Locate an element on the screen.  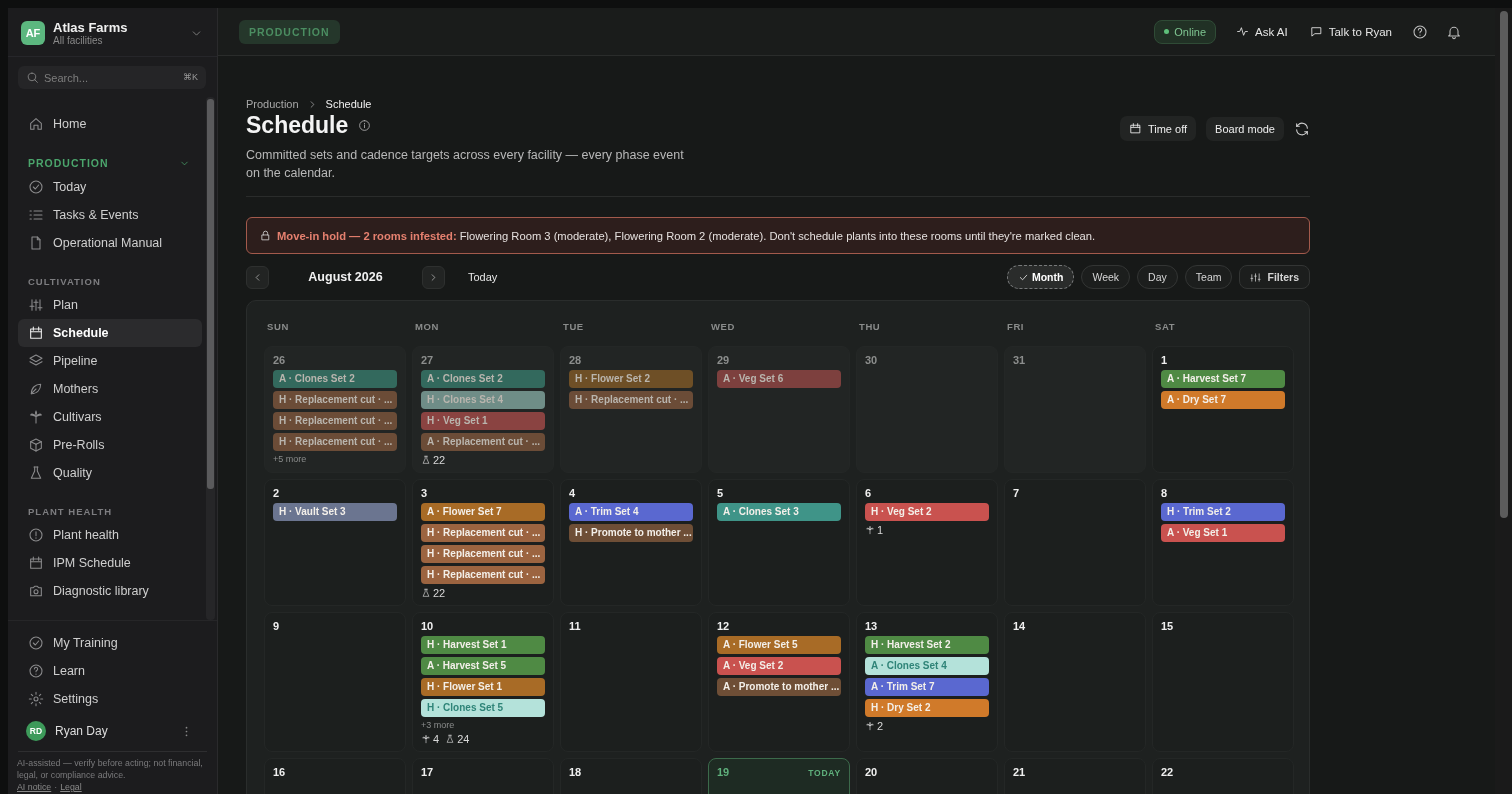
view-tab: Week is located at coordinates (1106, 277).